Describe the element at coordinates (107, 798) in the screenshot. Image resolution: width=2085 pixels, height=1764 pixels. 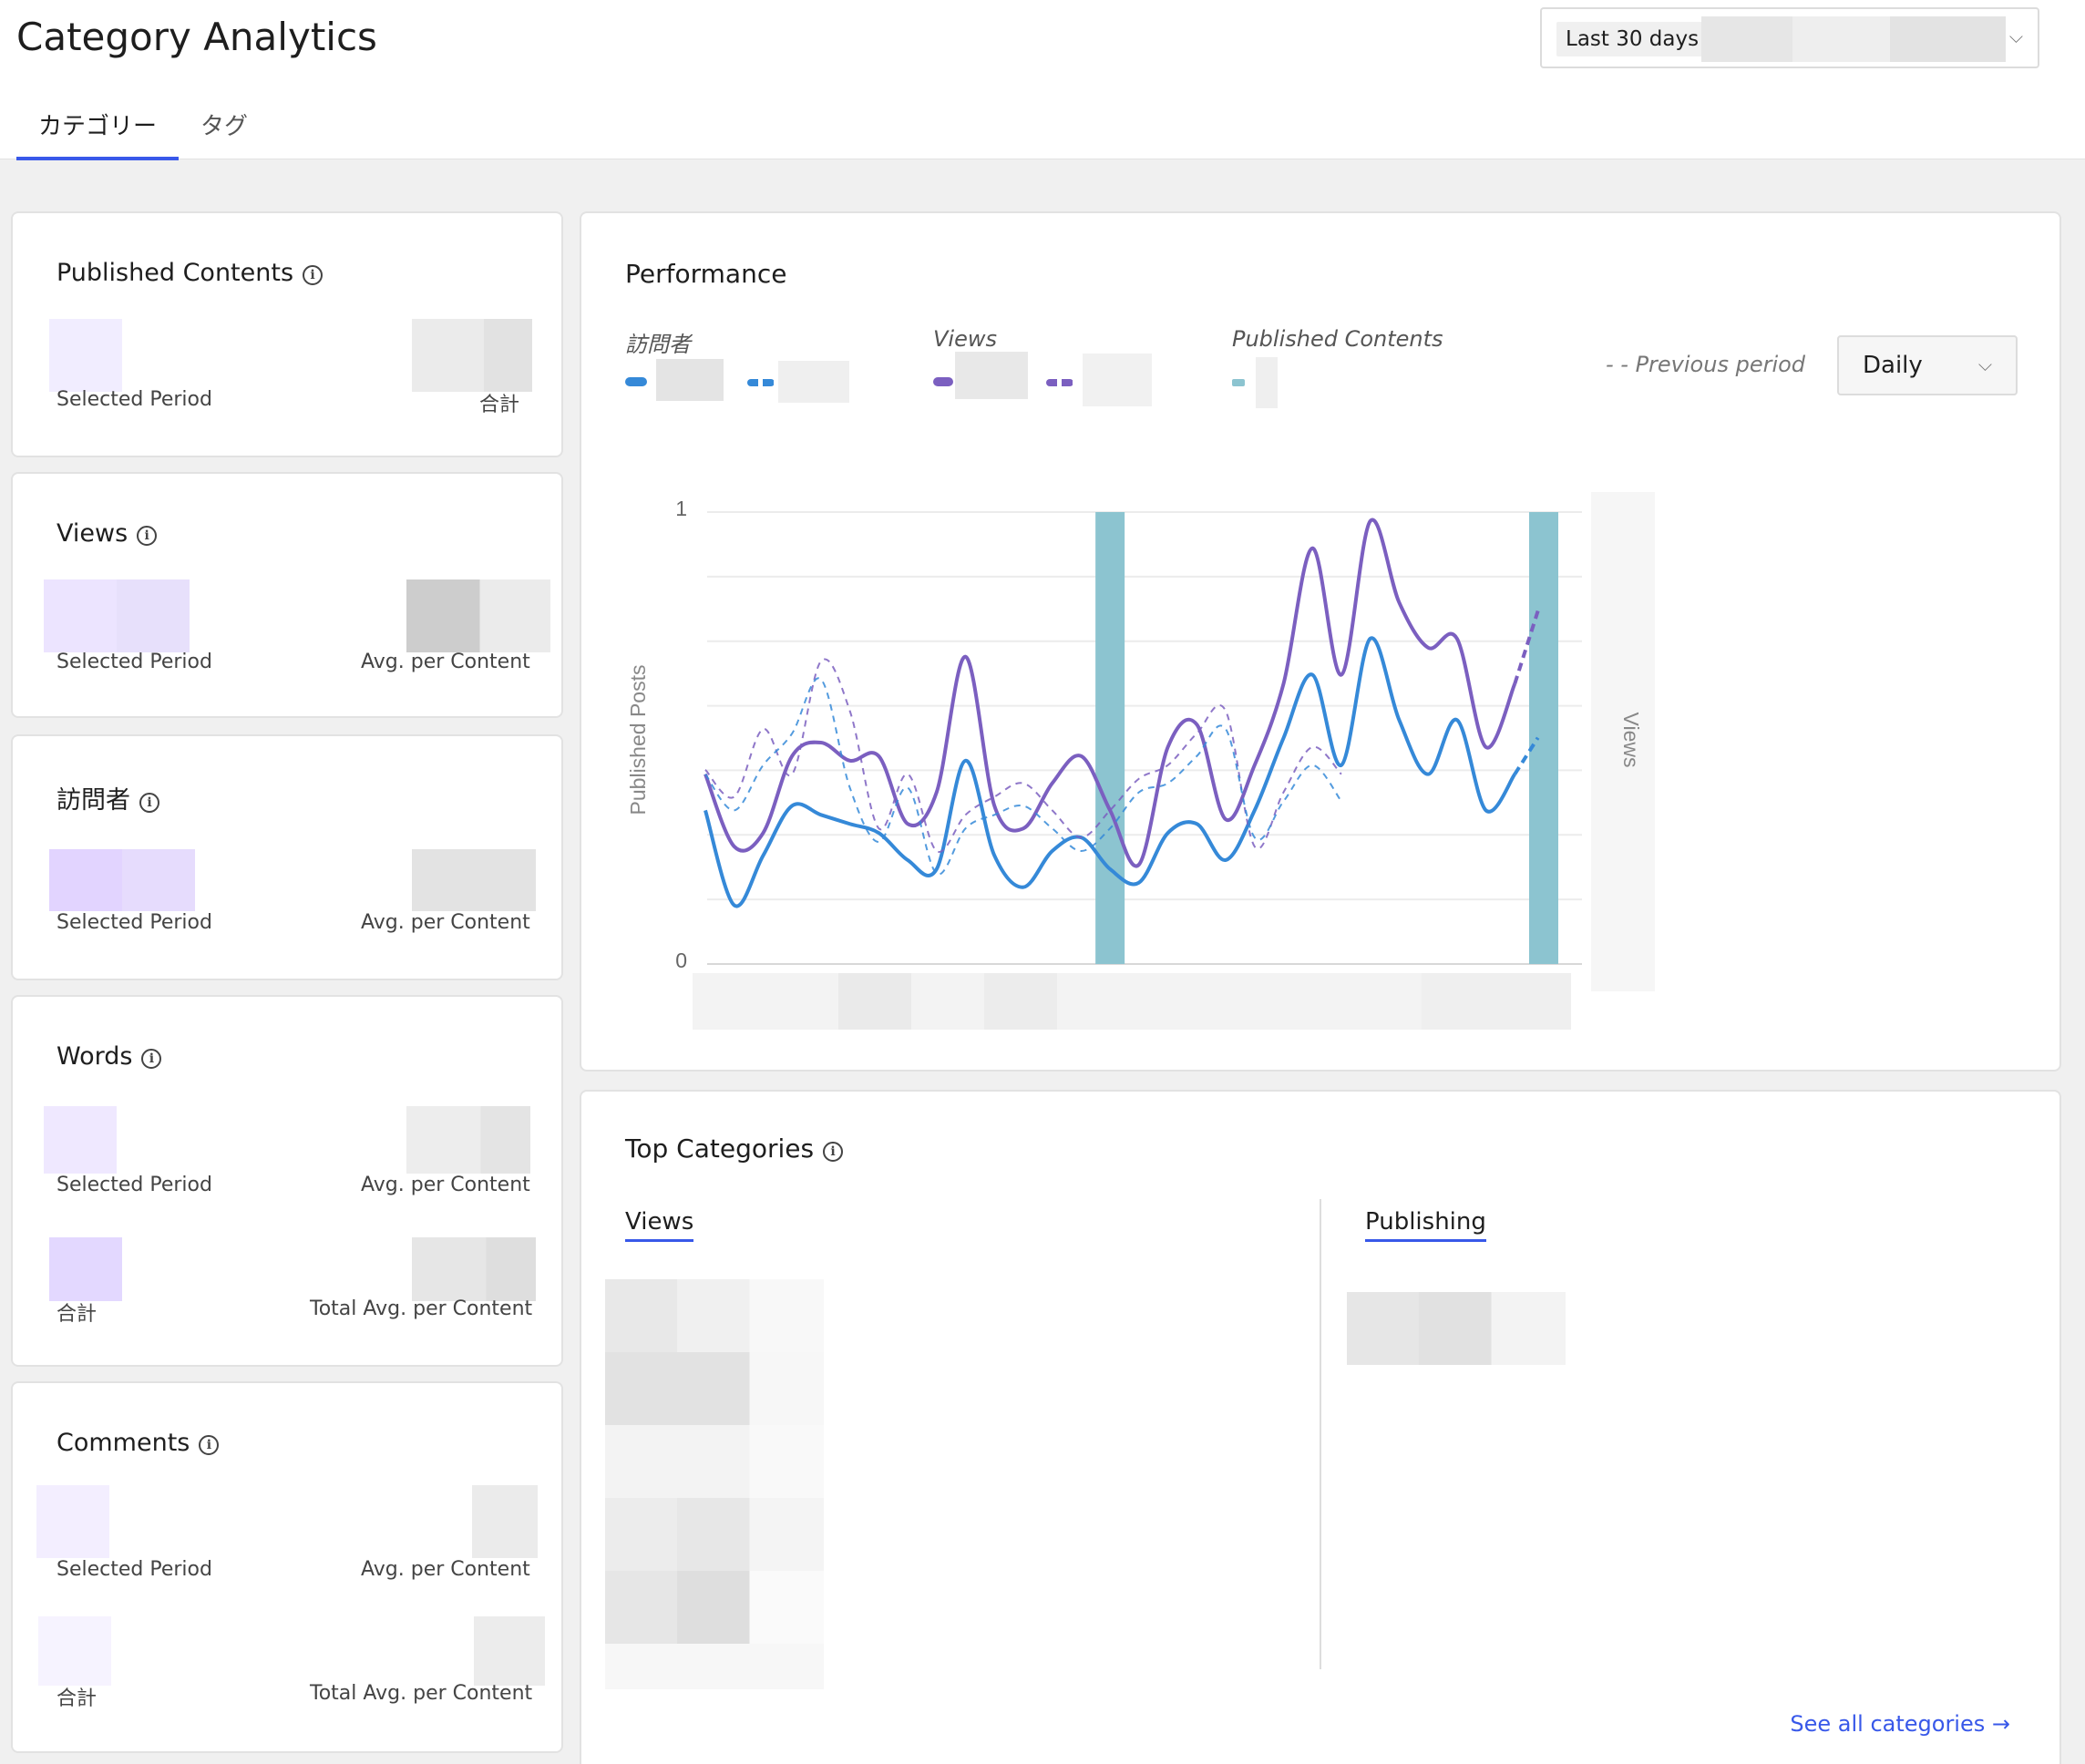
I see `card-title: 訪問者 i` at that location.